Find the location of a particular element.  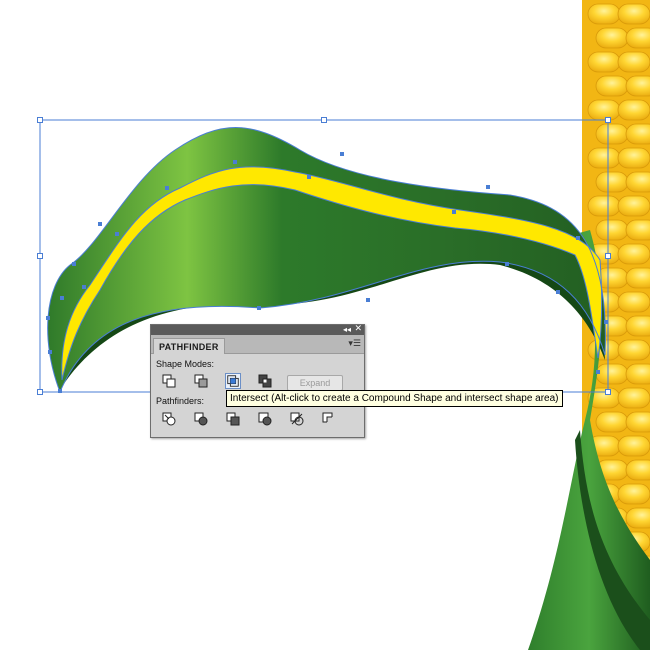

trim-icon is located at coordinates (201, 419).